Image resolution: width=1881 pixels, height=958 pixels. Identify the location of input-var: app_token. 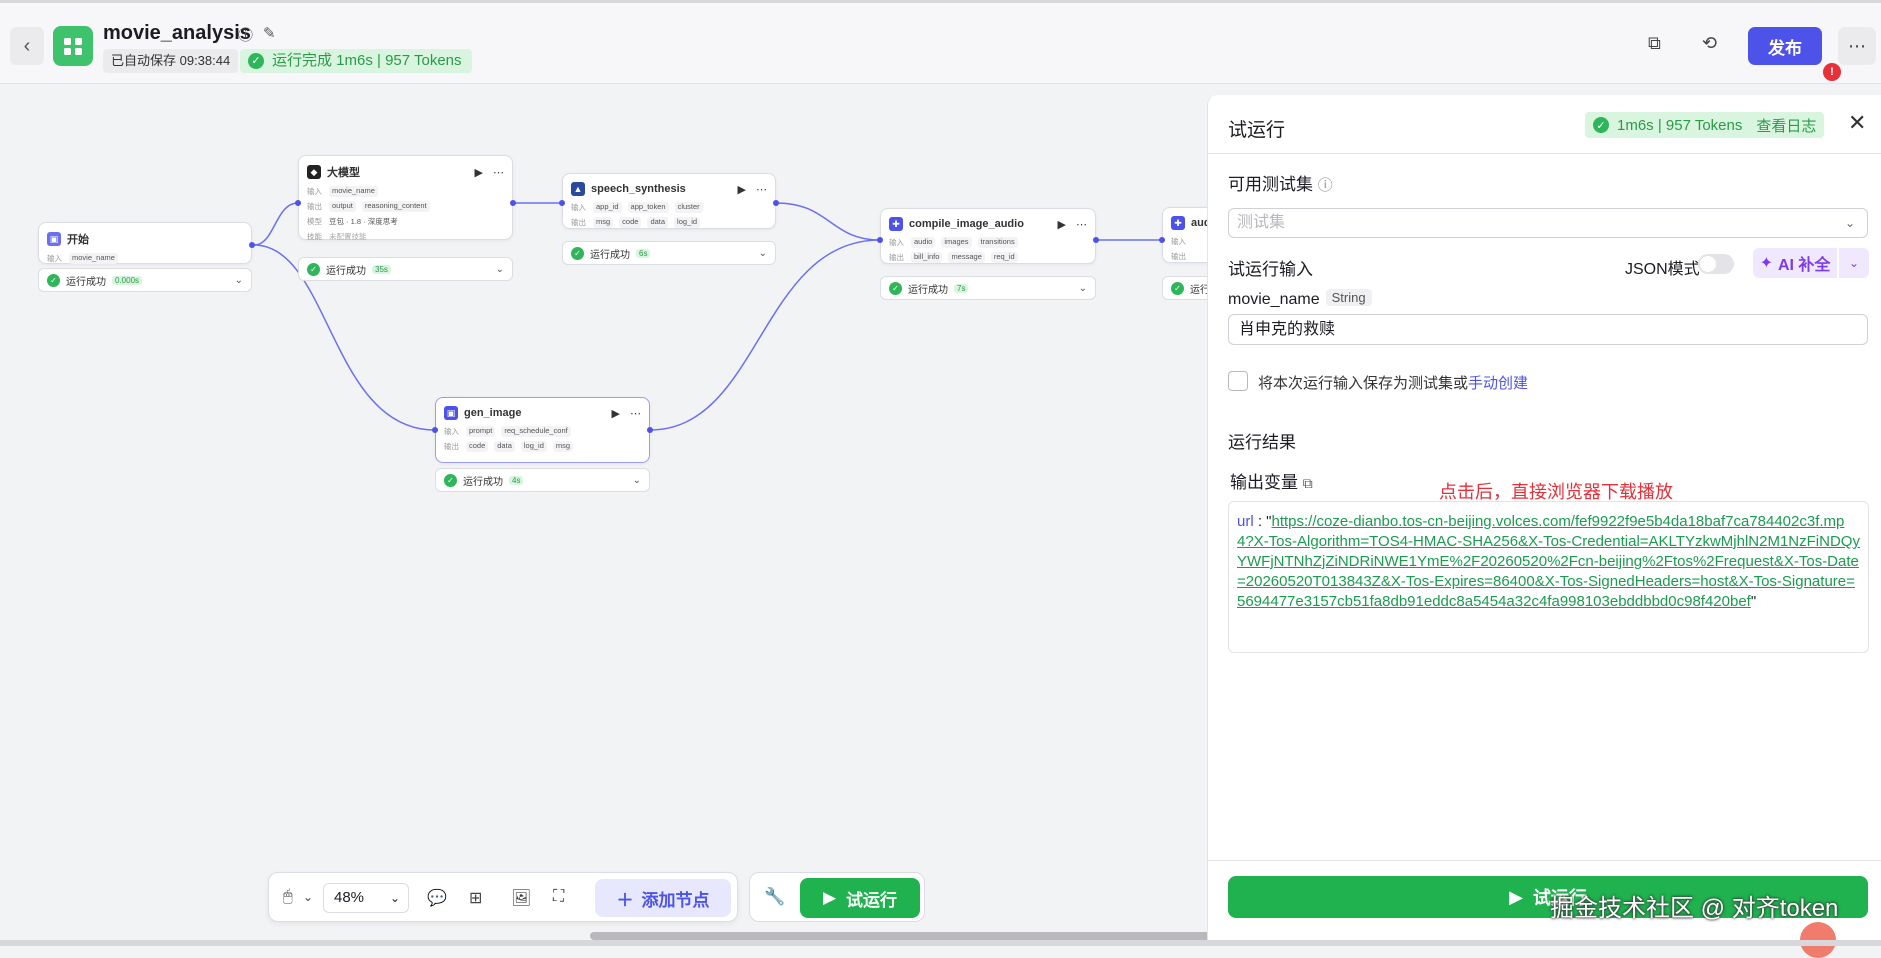
(648, 207).